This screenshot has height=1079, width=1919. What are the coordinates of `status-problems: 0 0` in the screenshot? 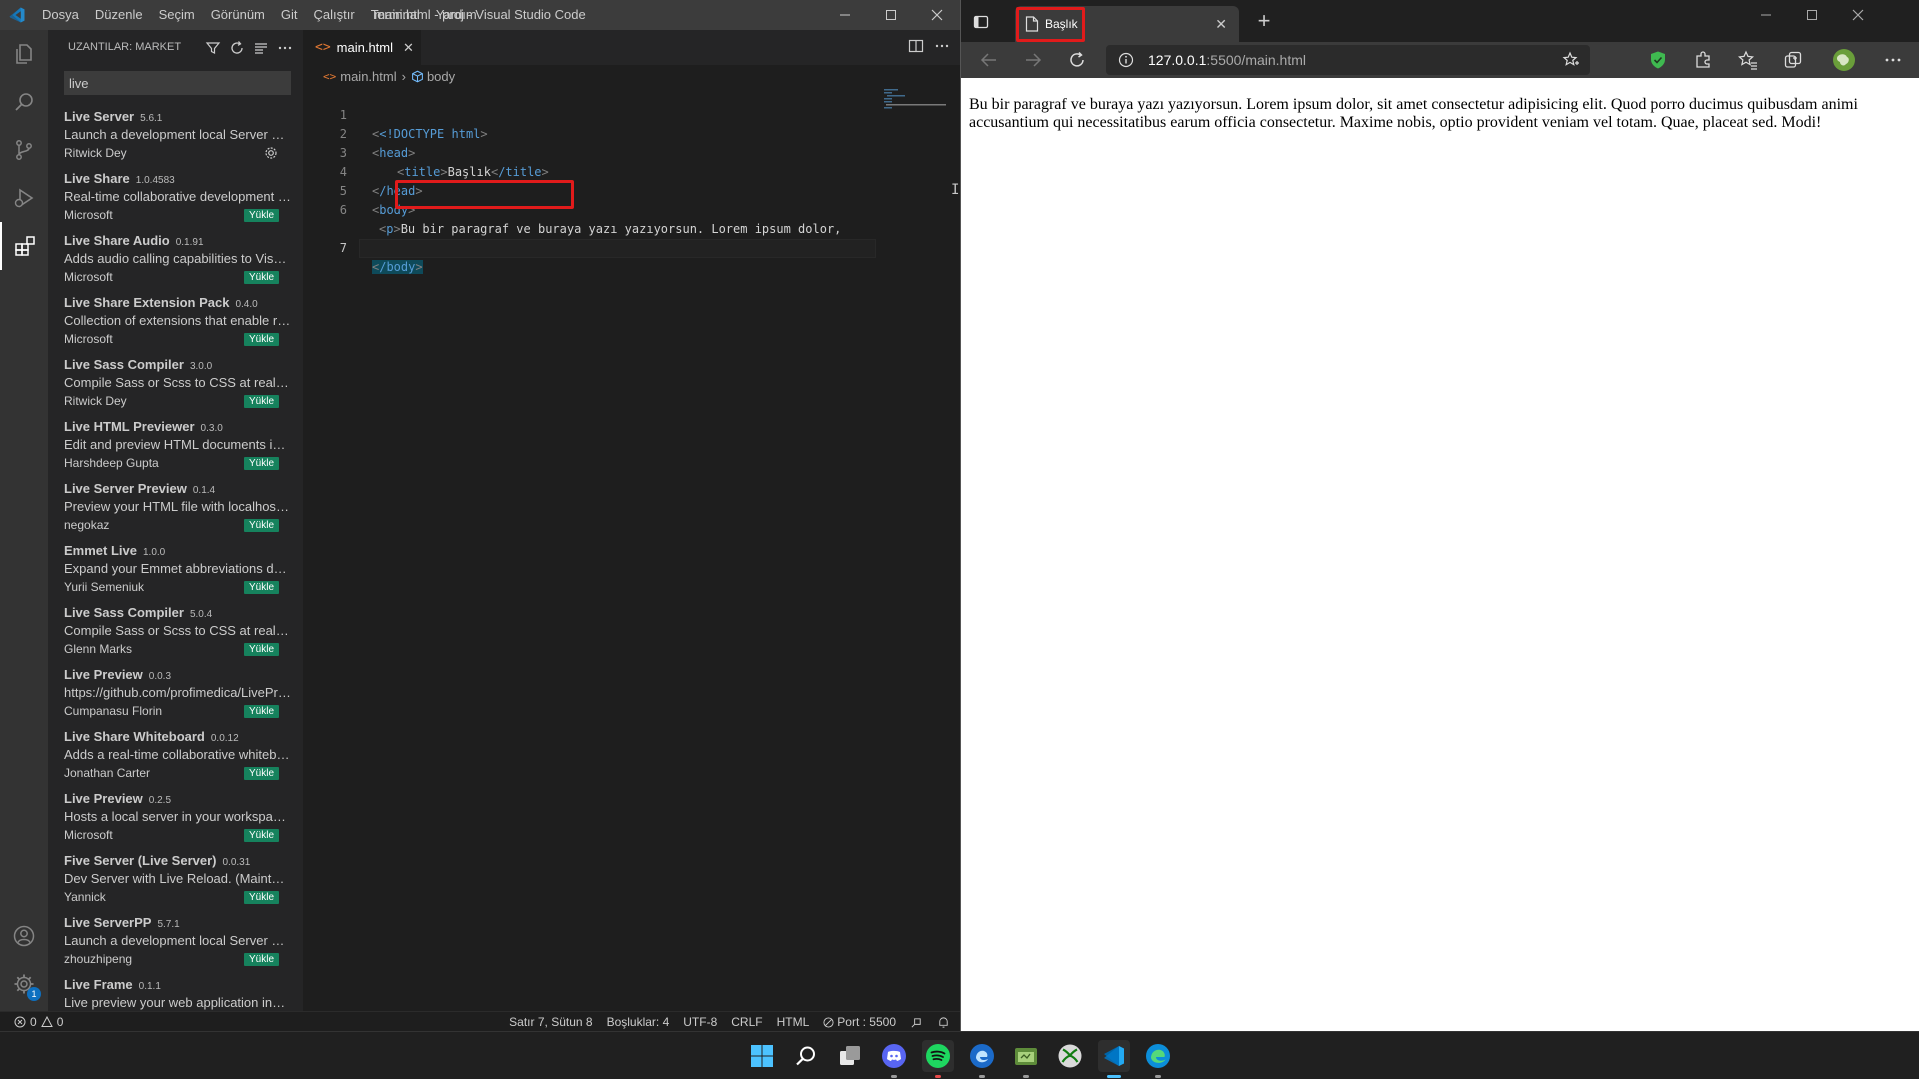 It's located at (38, 1021).